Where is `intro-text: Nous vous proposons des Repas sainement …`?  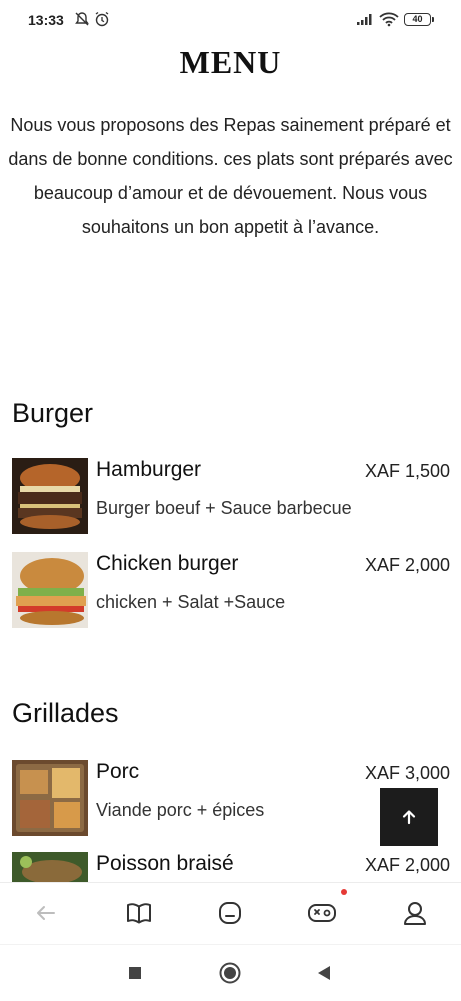
intro-text: Nous vous proposons des Repas sainement … is located at coordinates (230, 176).